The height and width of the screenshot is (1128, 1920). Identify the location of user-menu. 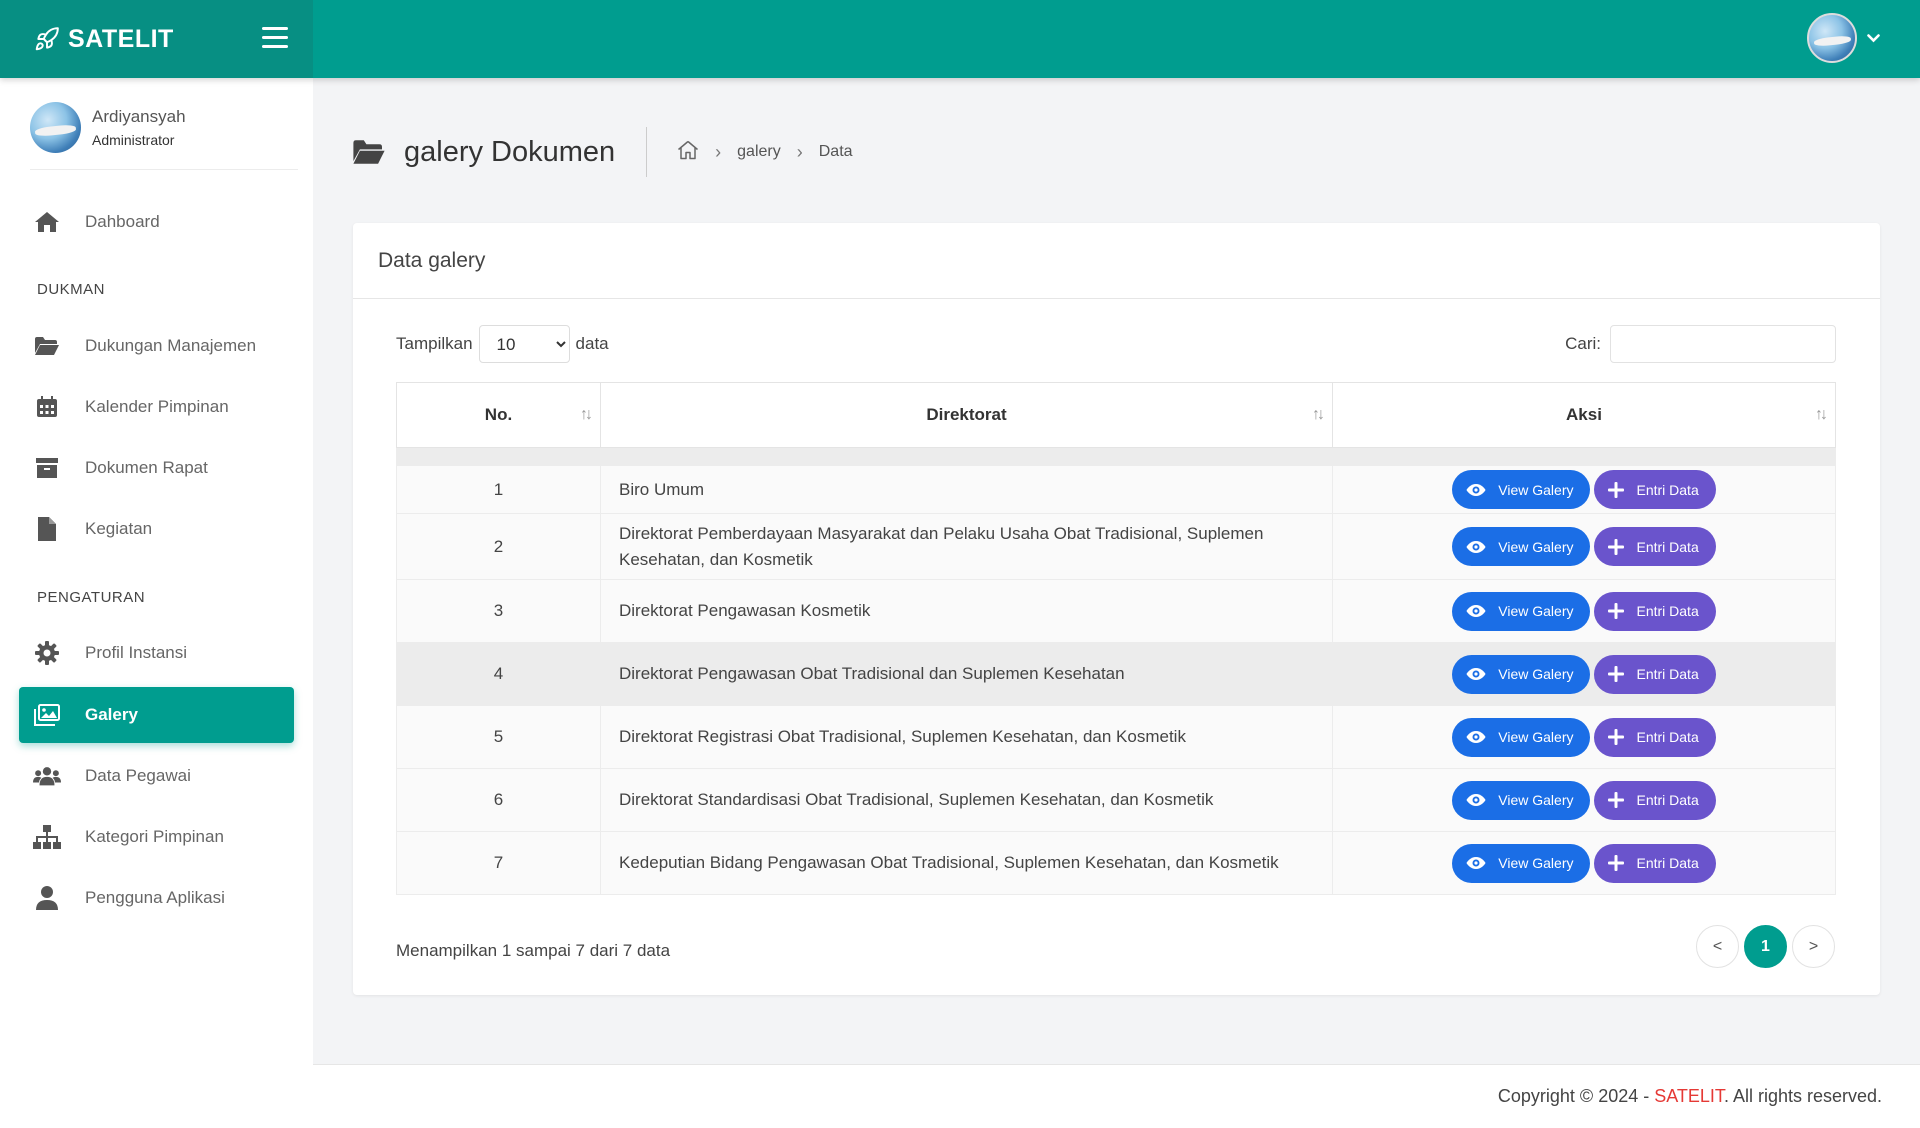
(1843, 38).